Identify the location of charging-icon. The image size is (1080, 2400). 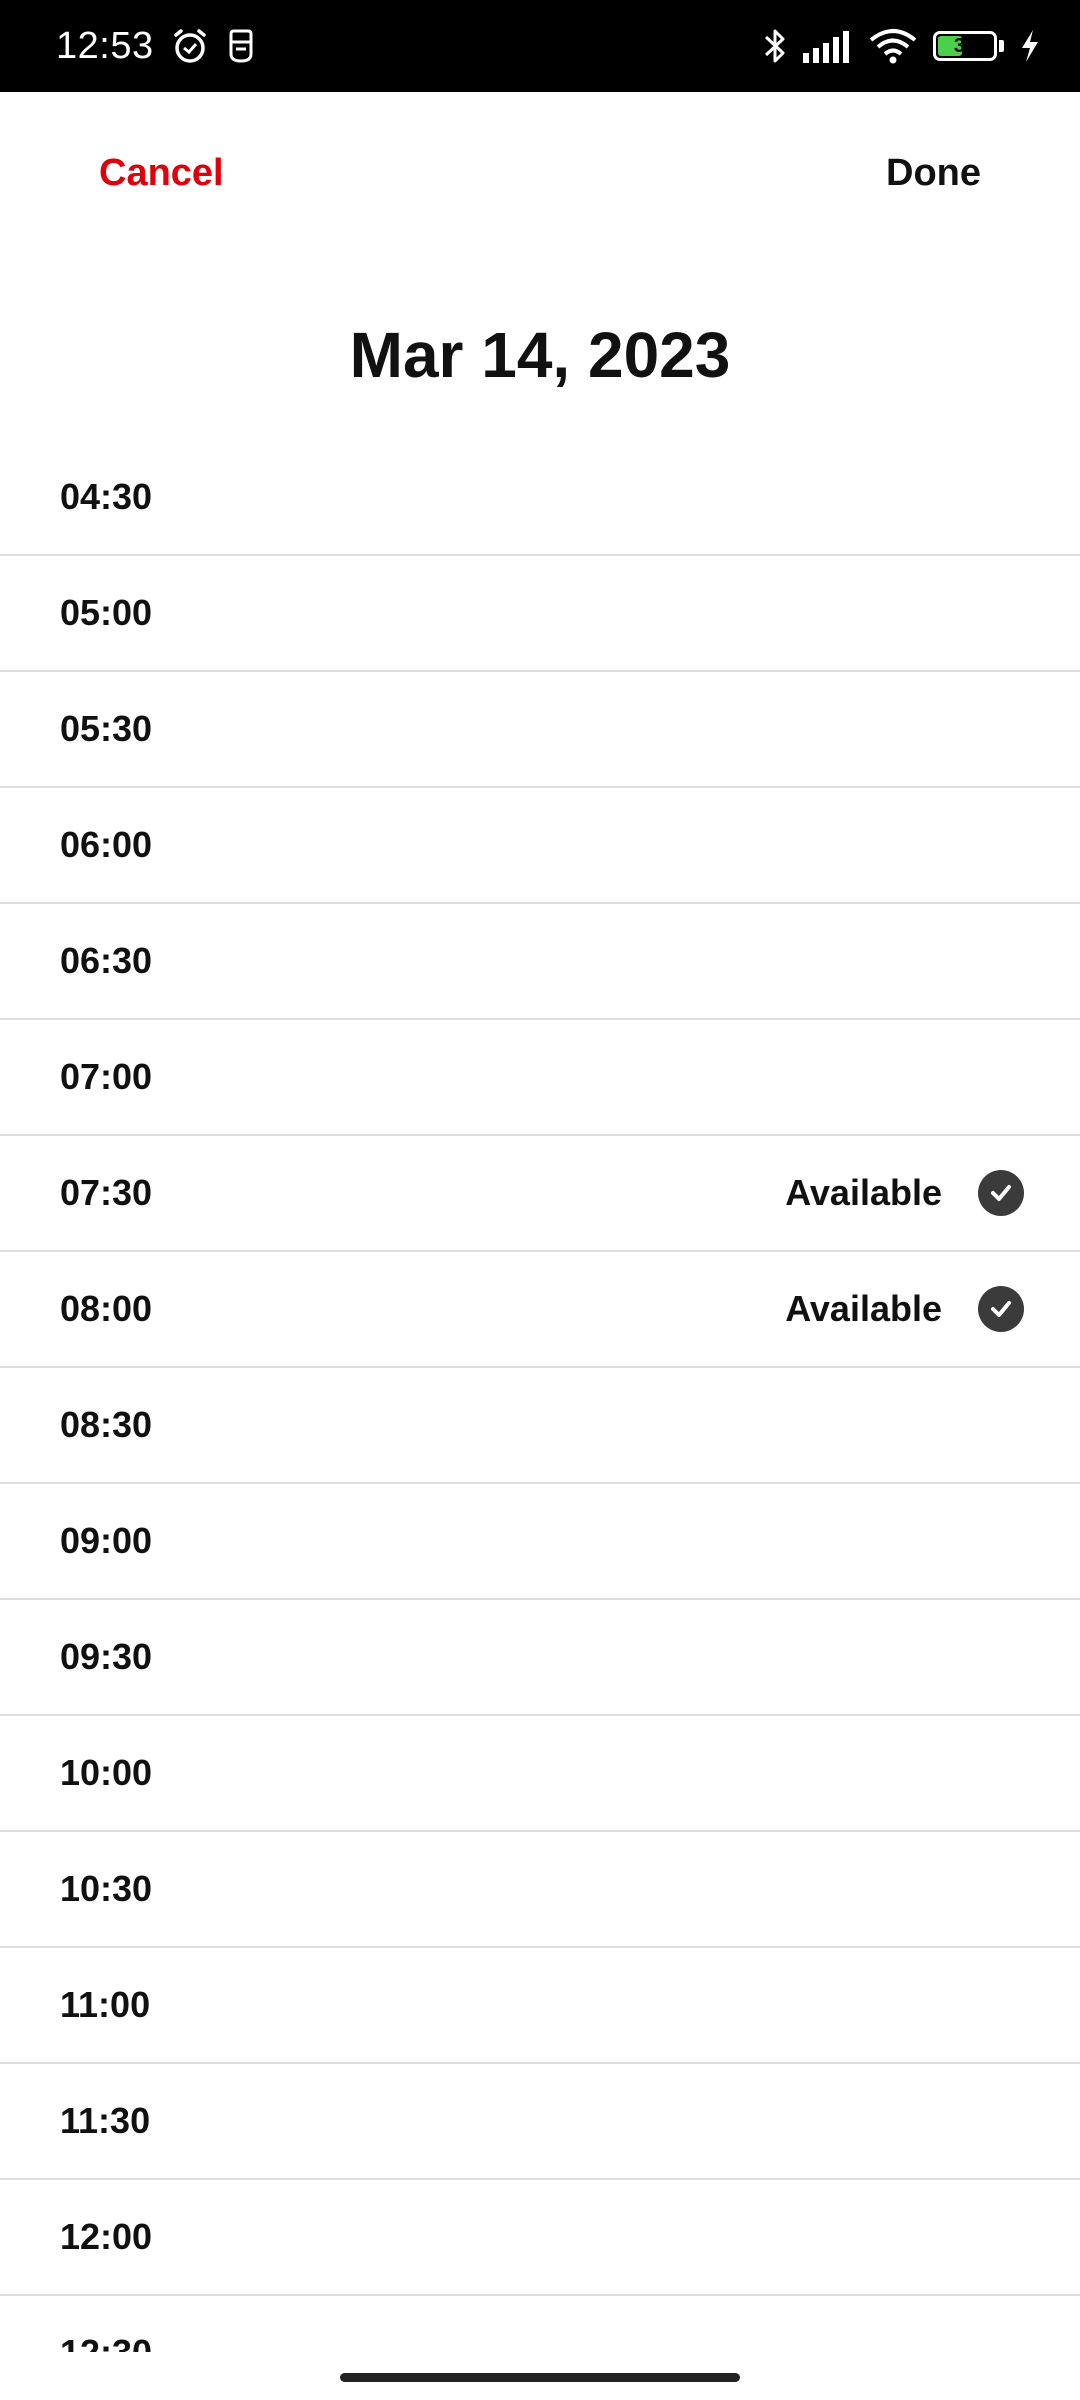
(1030, 46).